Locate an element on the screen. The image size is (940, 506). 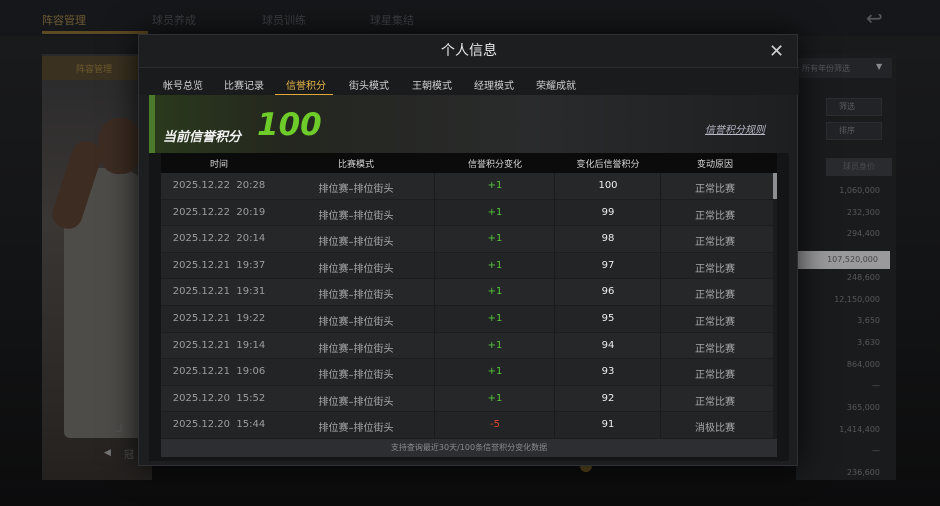
current-score-label: 当前信誉积分 is located at coordinates (202, 137).